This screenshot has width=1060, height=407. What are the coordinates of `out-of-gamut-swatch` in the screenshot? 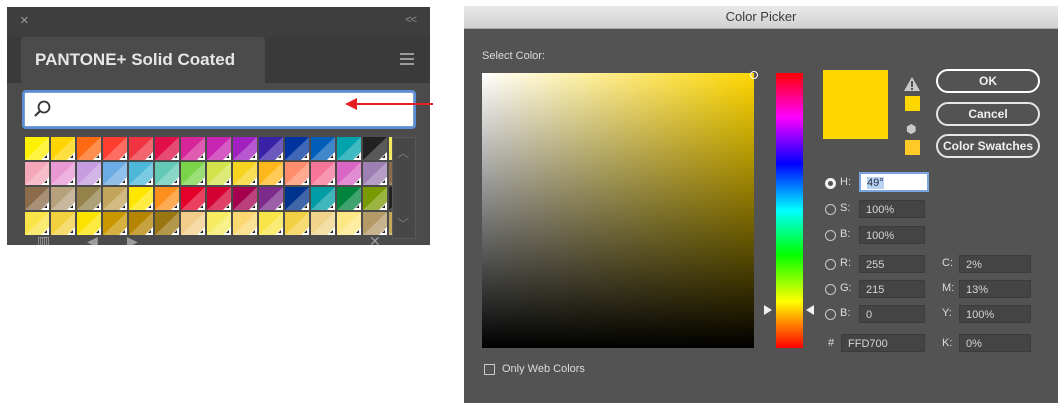 It's located at (912, 103).